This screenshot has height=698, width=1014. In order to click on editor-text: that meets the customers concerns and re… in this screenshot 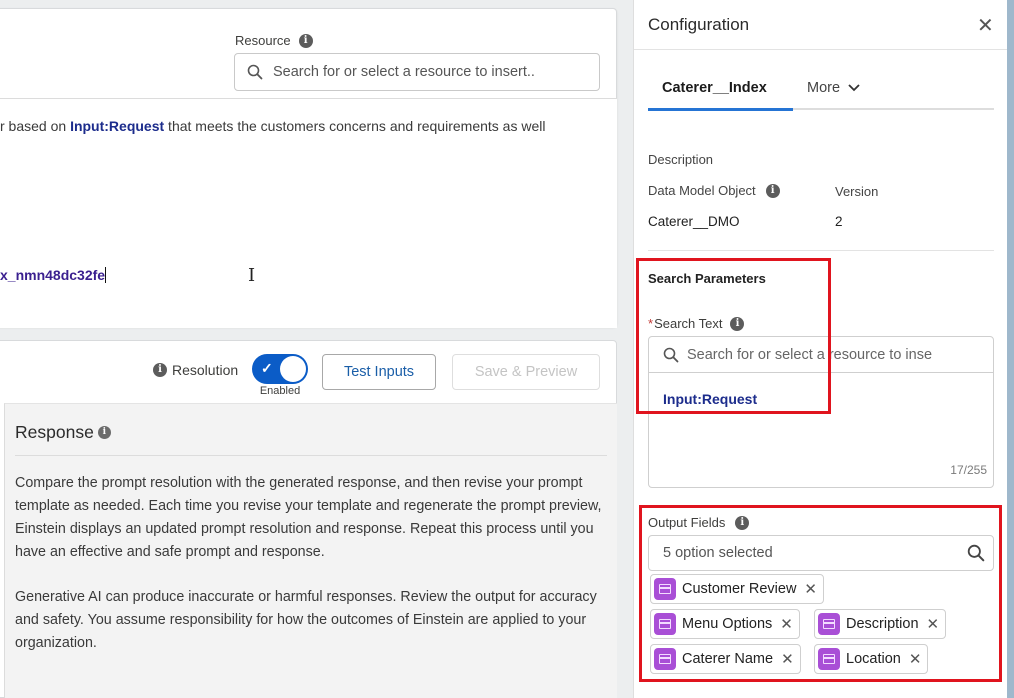, I will do `click(355, 126)`.